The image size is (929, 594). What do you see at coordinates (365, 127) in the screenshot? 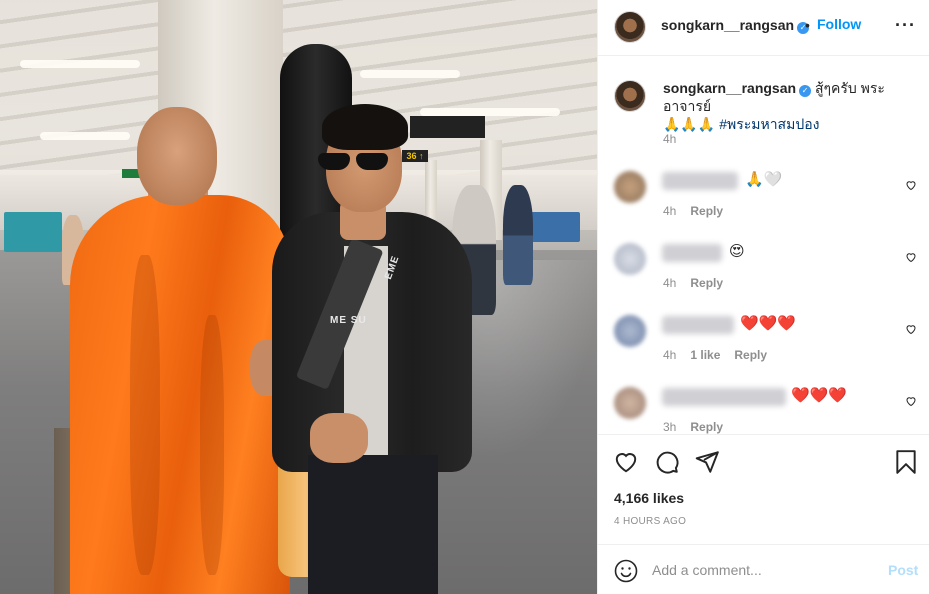
I see `man-hair` at bounding box center [365, 127].